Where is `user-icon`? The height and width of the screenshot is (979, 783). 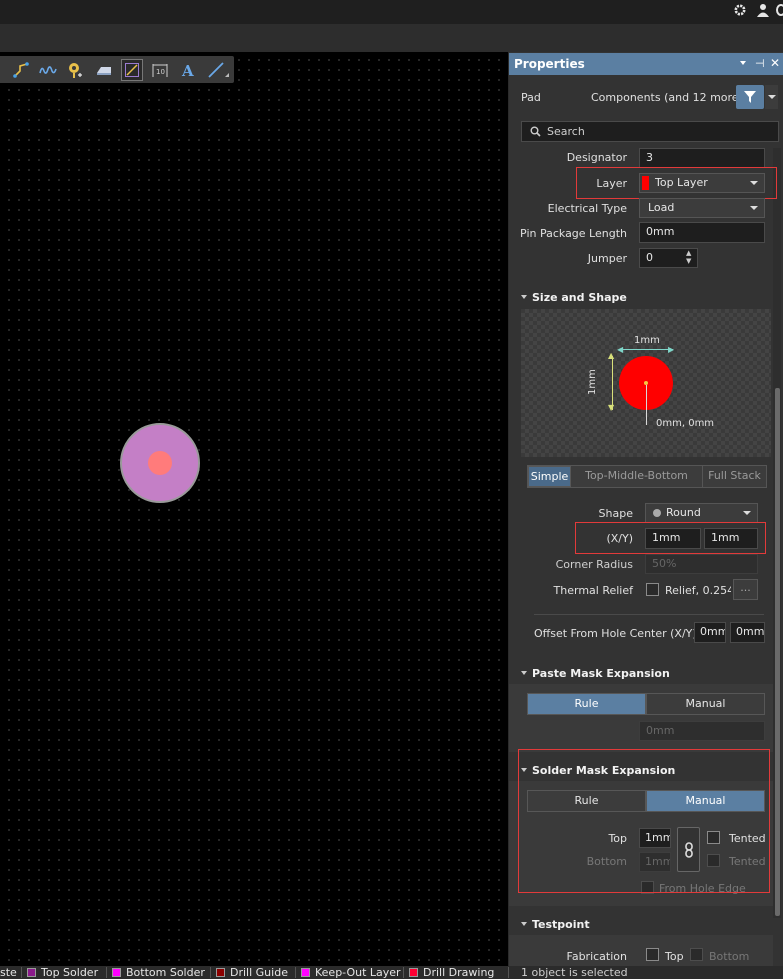 user-icon is located at coordinates (763, 10).